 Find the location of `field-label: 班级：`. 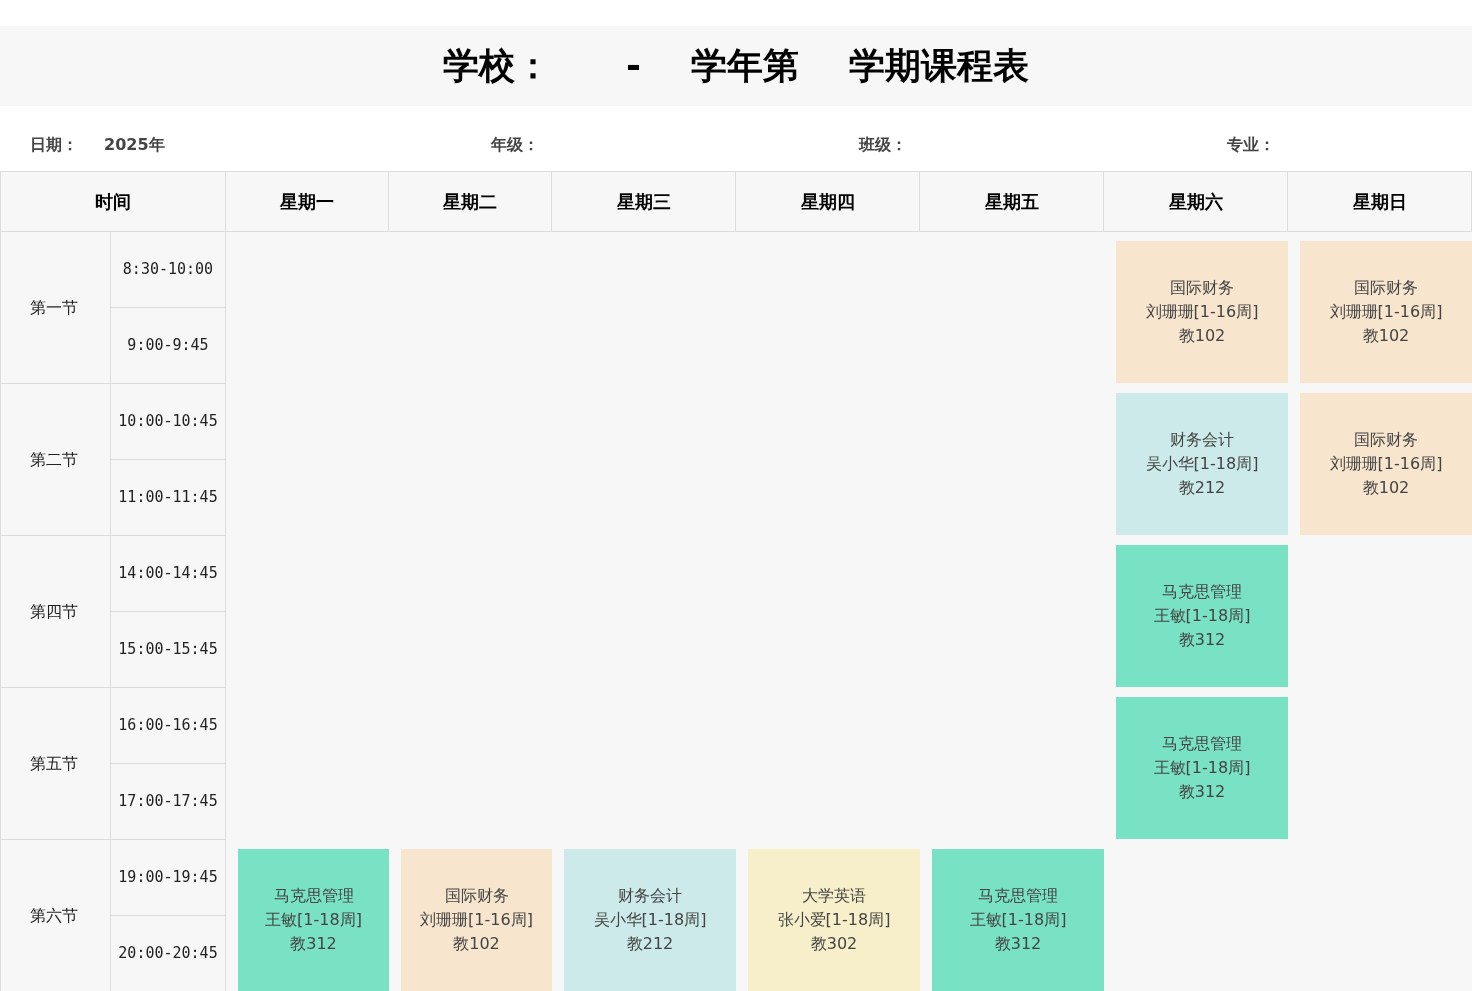

field-label: 班级： is located at coordinates (883, 144).